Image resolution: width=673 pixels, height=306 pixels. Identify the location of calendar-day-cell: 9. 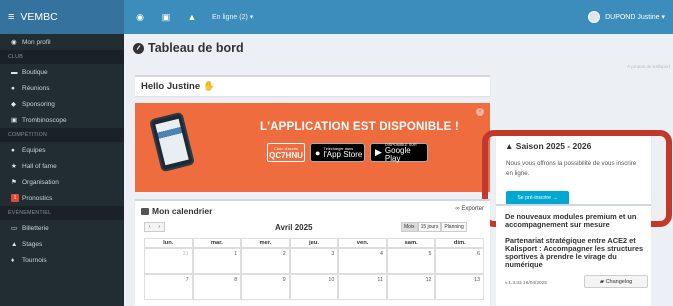
(265, 287).